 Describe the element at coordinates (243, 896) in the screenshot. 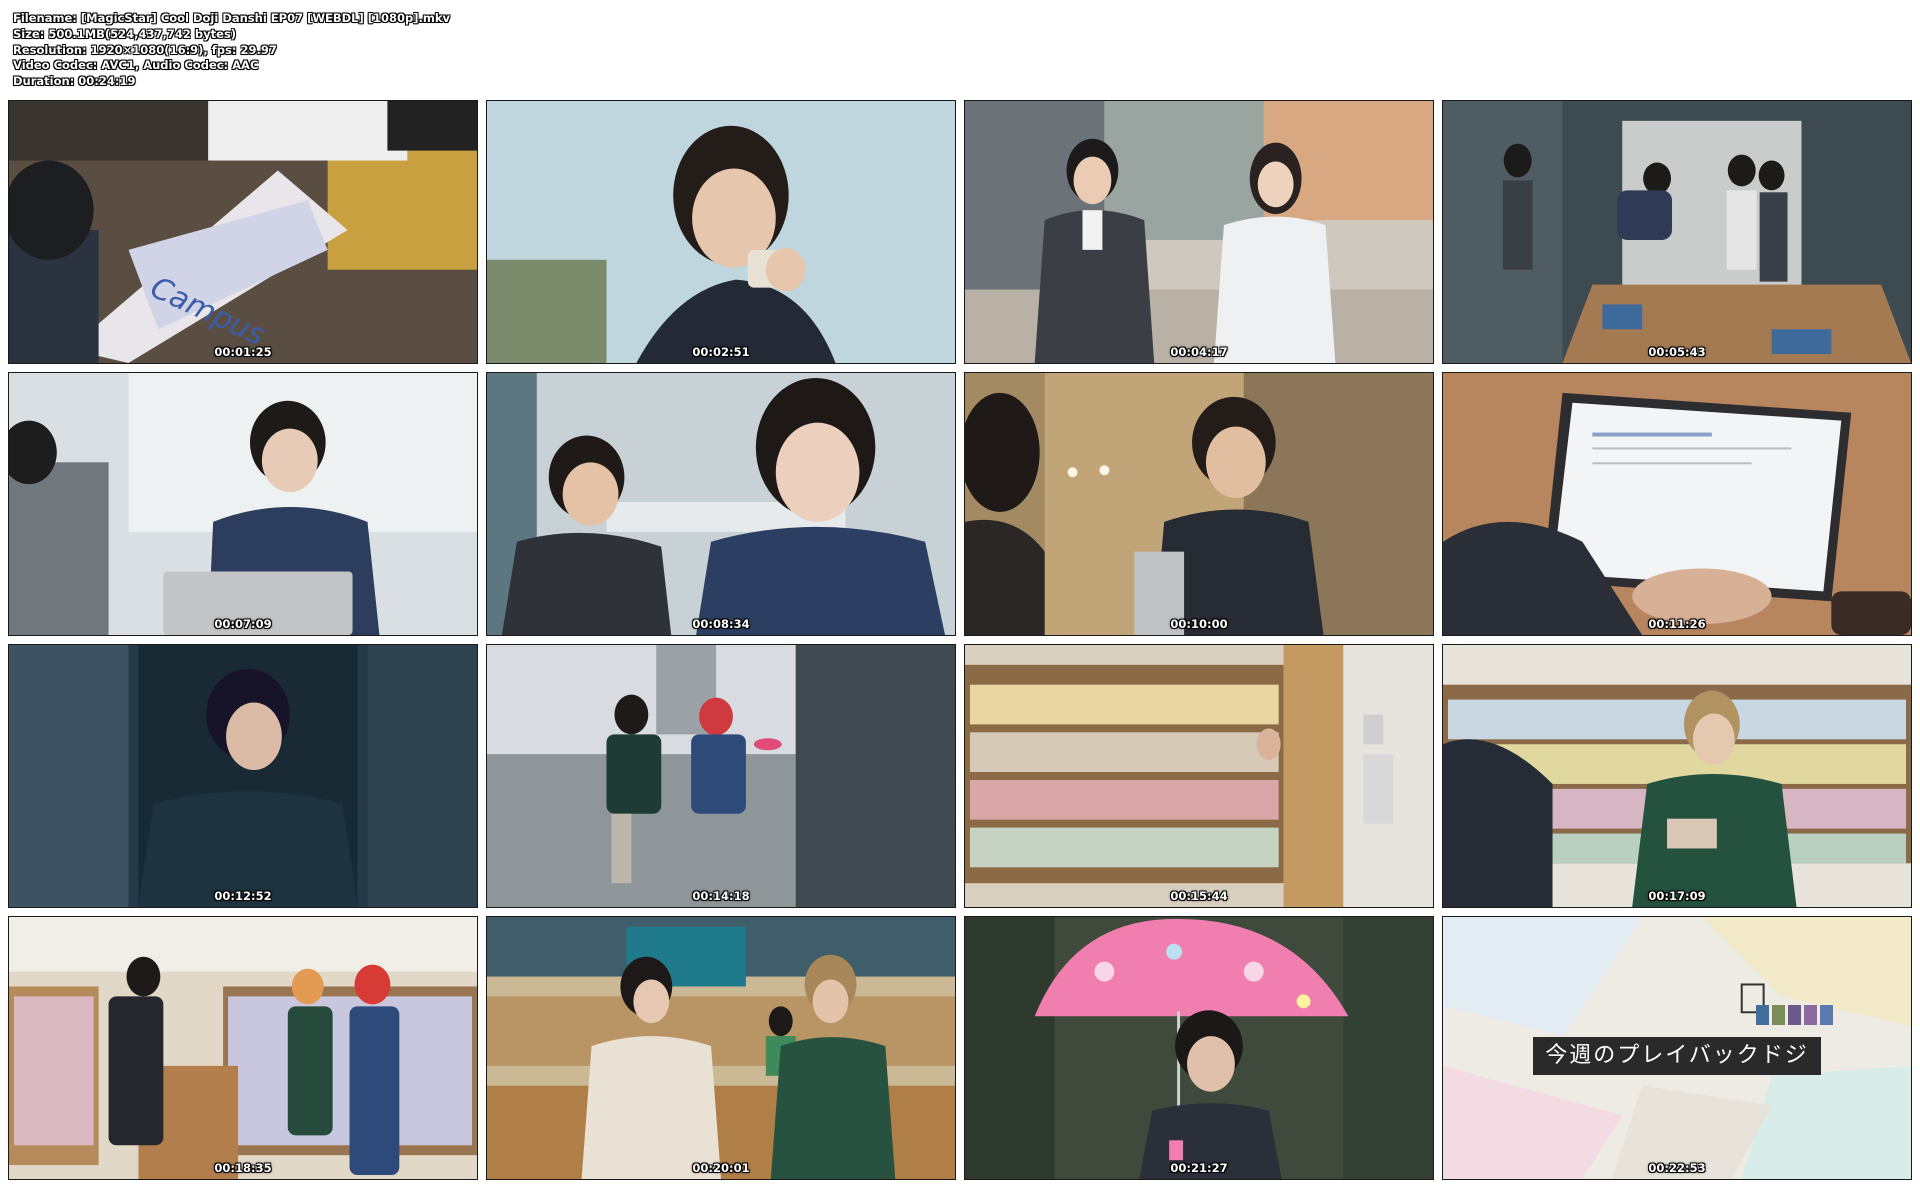

I see `timestamp: 00:12:52` at that location.